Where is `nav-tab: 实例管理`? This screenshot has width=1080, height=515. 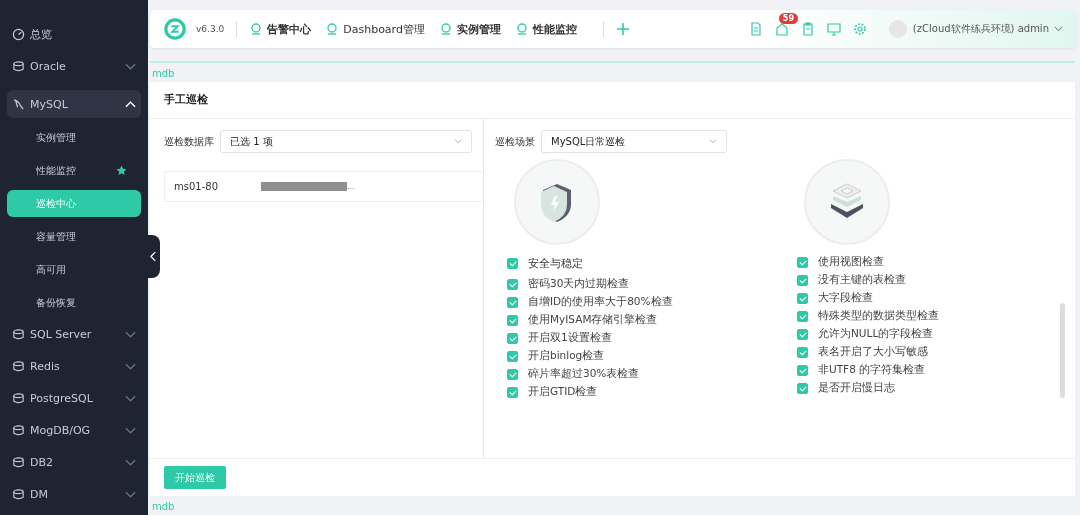 nav-tab: 实例管理 is located at coordinates (473, 29).